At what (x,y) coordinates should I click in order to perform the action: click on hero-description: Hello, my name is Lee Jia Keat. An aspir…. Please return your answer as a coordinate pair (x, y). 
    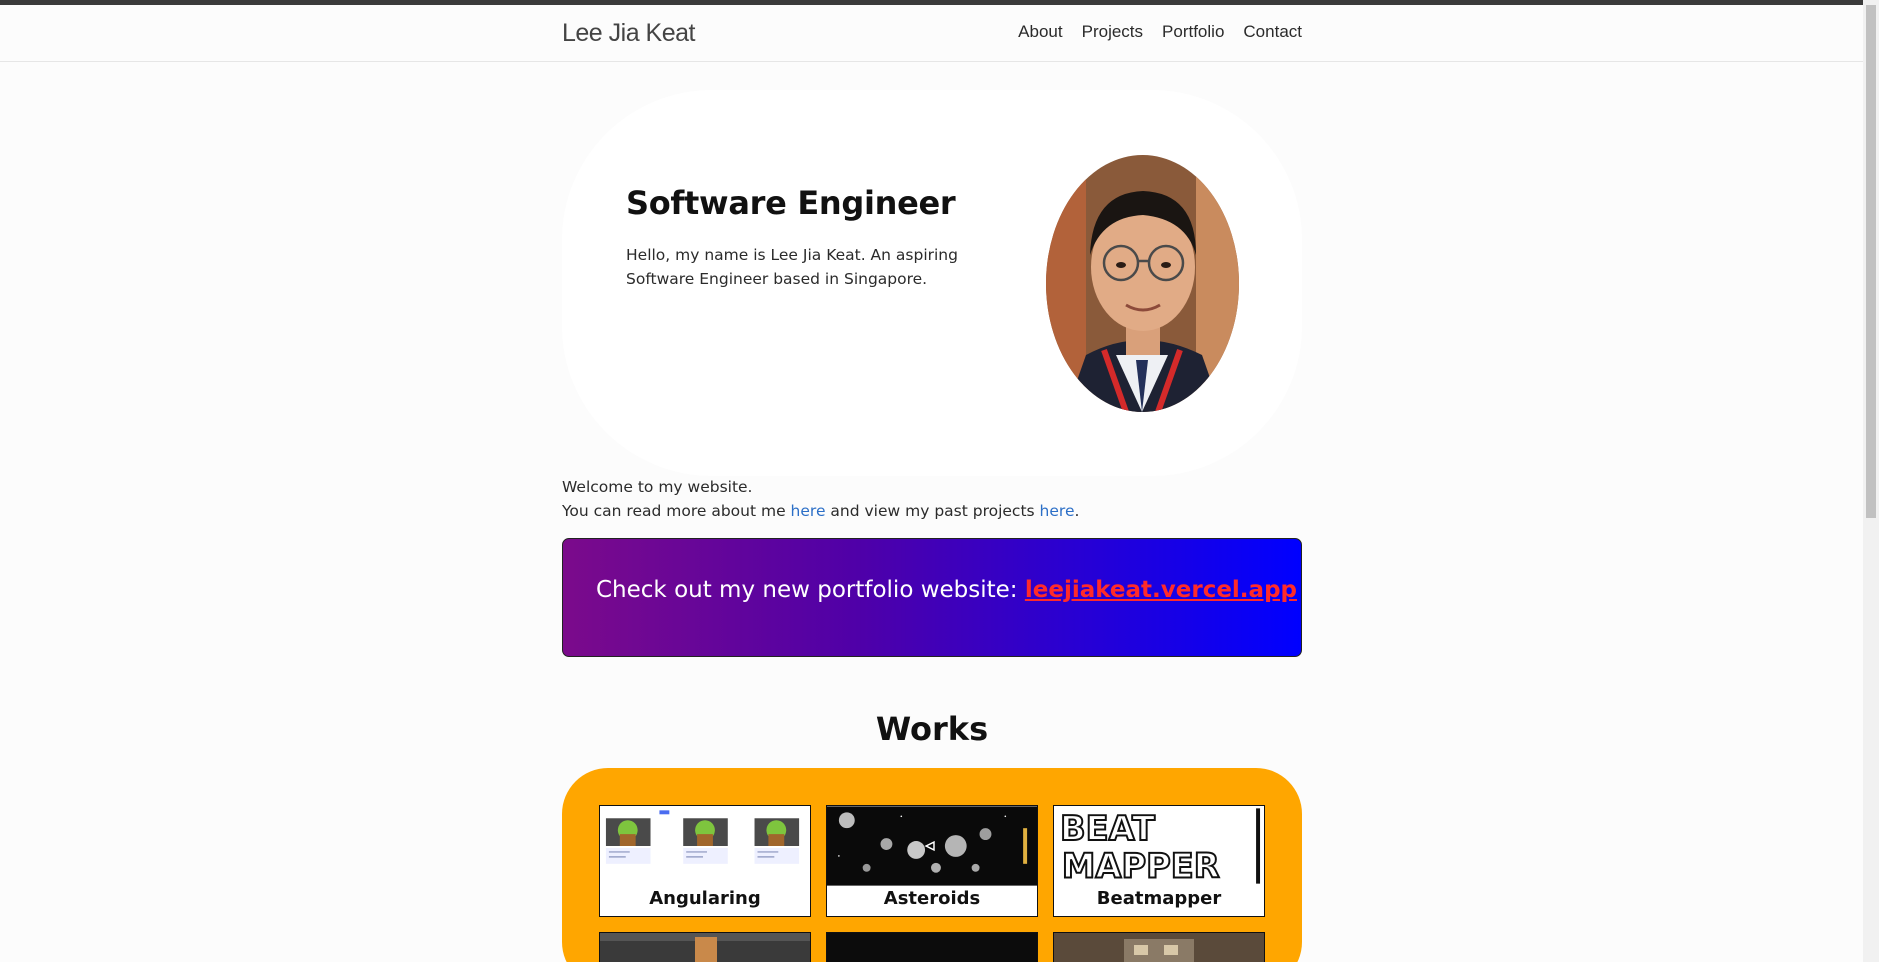
    Looking at the image, I should click on (792, 267).